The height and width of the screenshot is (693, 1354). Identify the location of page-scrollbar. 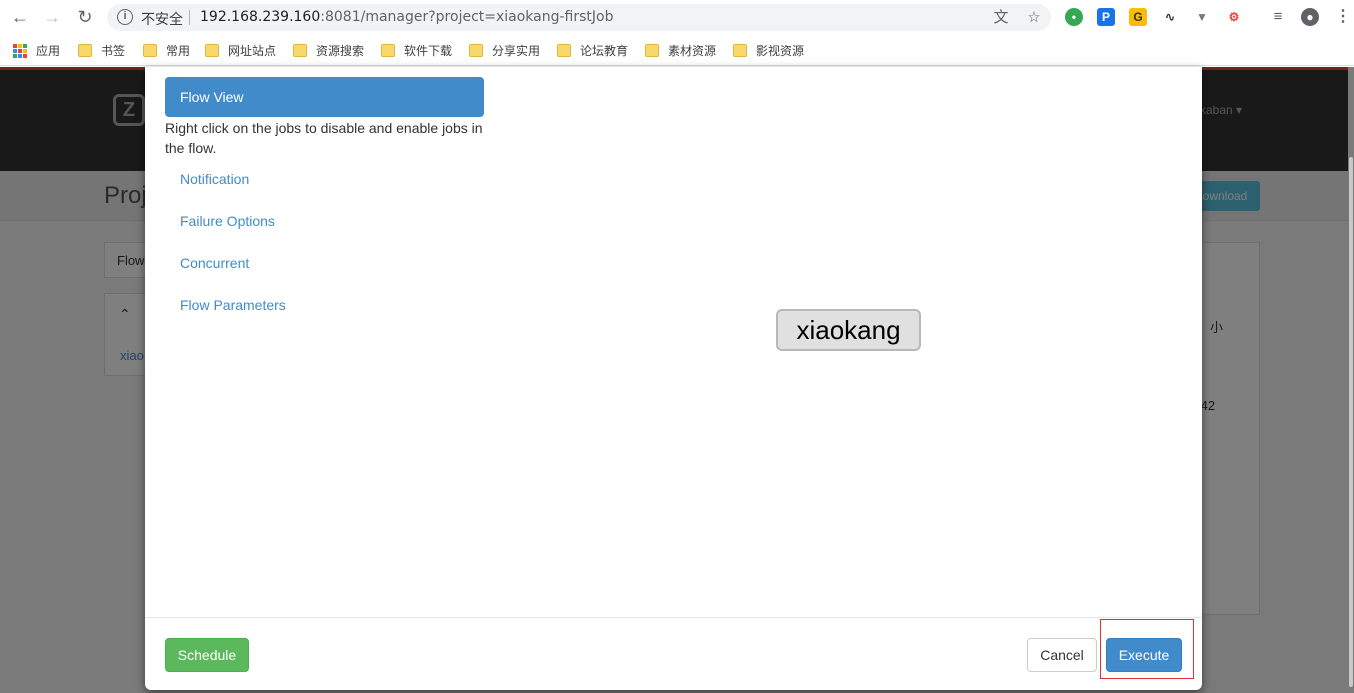
(1351, 380).